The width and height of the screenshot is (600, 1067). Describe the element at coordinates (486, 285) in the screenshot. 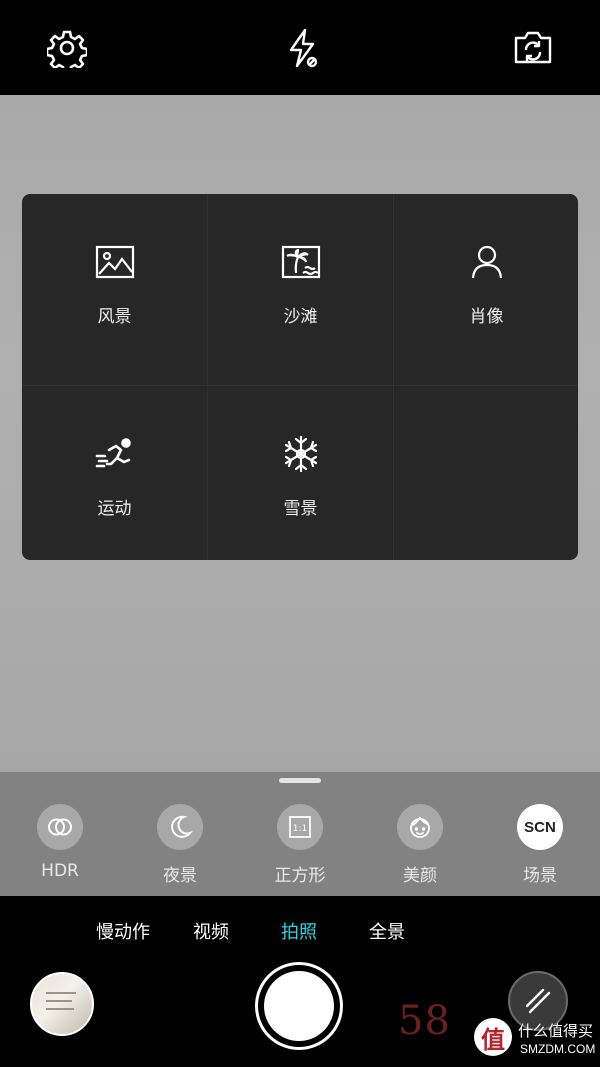

I see `scene-portrait: 肖像` at that location.